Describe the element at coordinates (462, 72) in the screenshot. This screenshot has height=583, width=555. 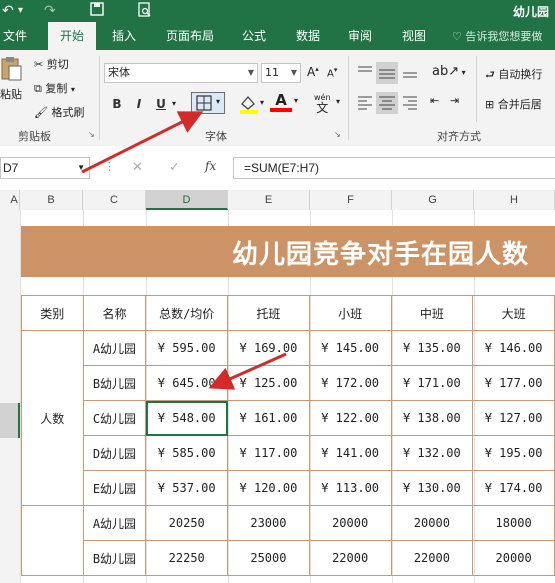
I see `orientation-dropdown-icon: ▾` at that location.